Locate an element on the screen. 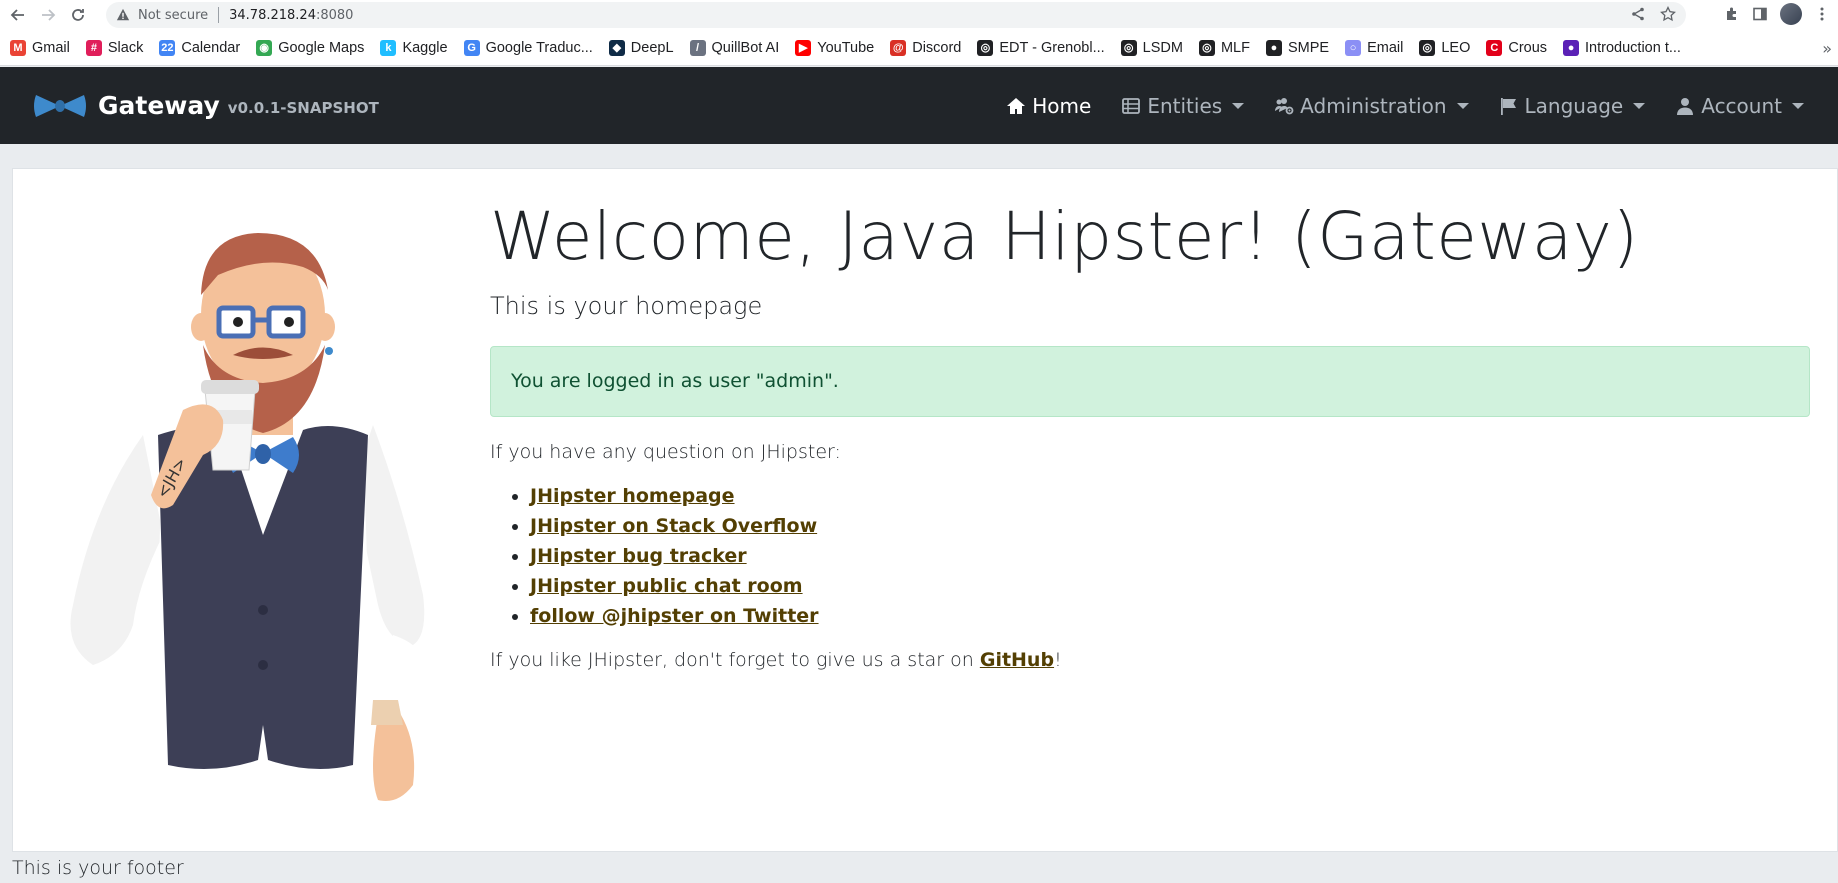 The height and width of the screenshot is (883, 1838). back-button is located at coordinates (18, 15).